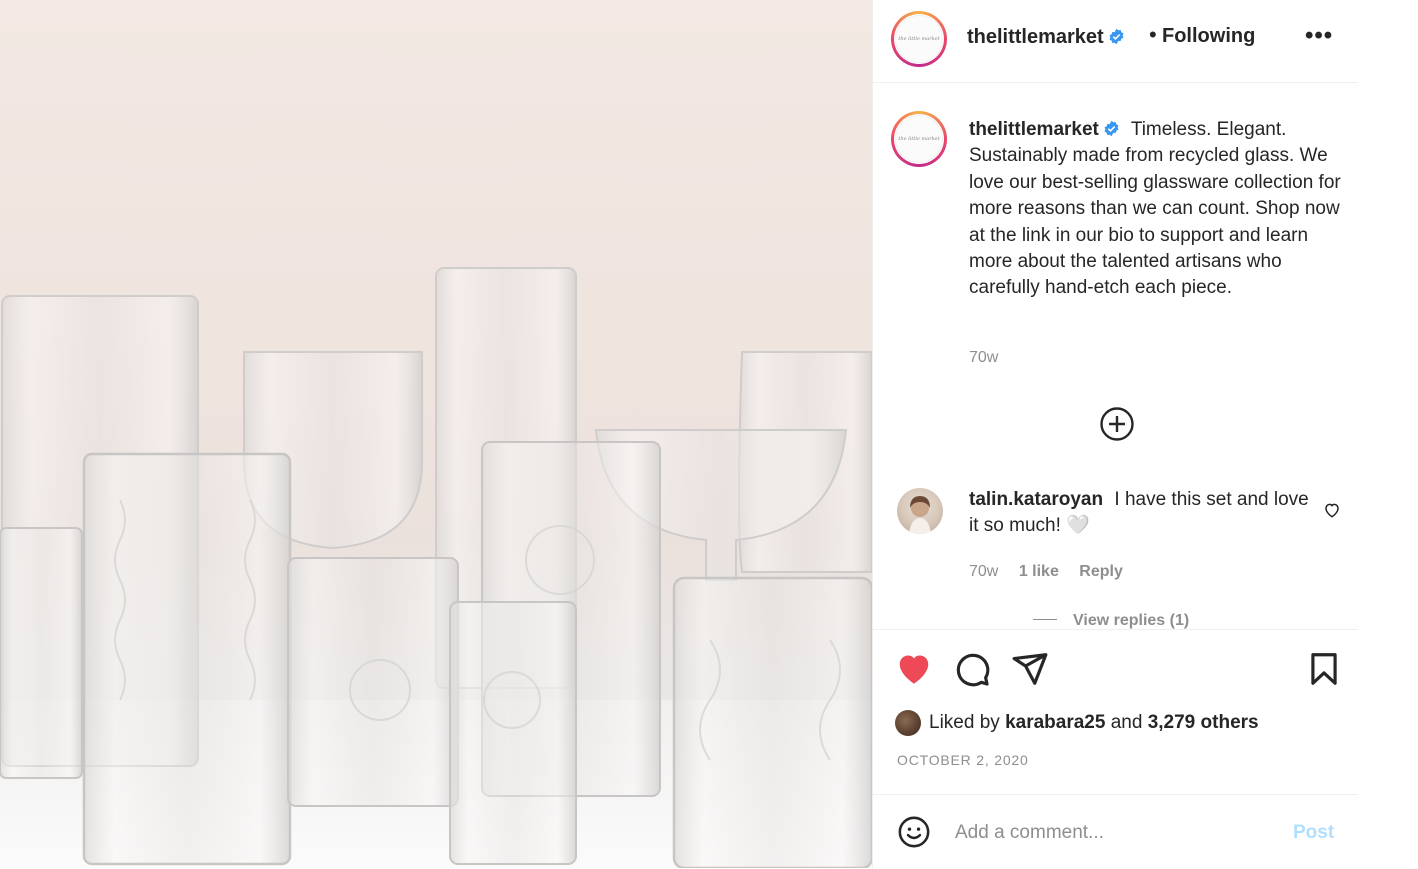 This screenshot has height=869, width=1418. What do you see at coordinates (914, 669) in the screenshot?
I see `heart-filled-icon` at bounding box center [914, 669].